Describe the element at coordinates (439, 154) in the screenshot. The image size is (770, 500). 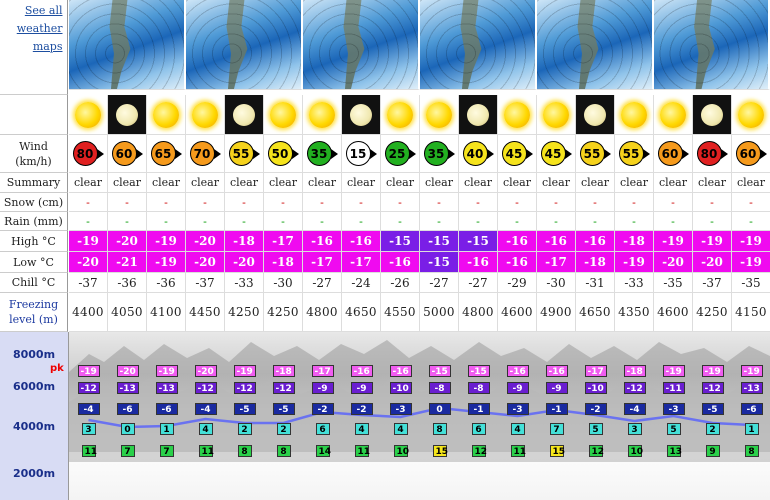
I see `wind-cell: 35` at that location.